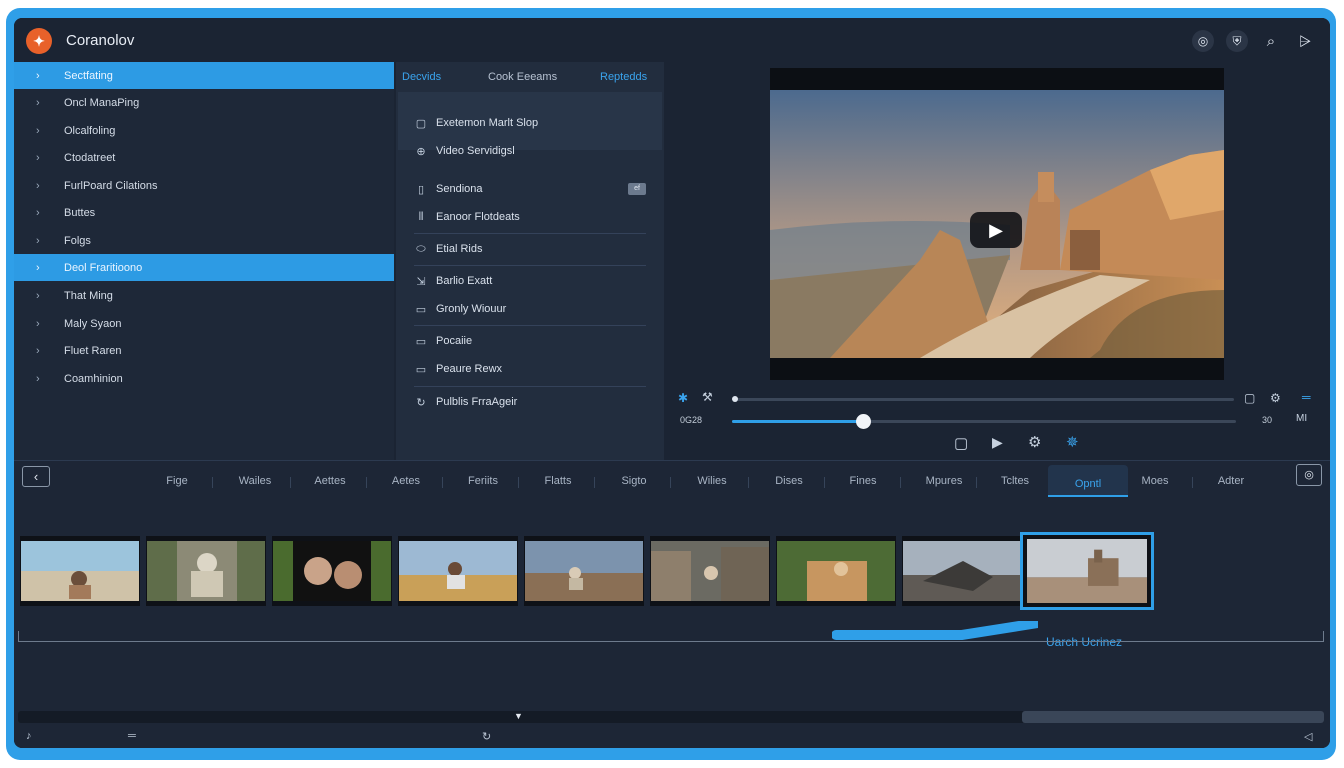  I want to click on panel-item: ⊕ Video Servidigsl, so click(530, 151).